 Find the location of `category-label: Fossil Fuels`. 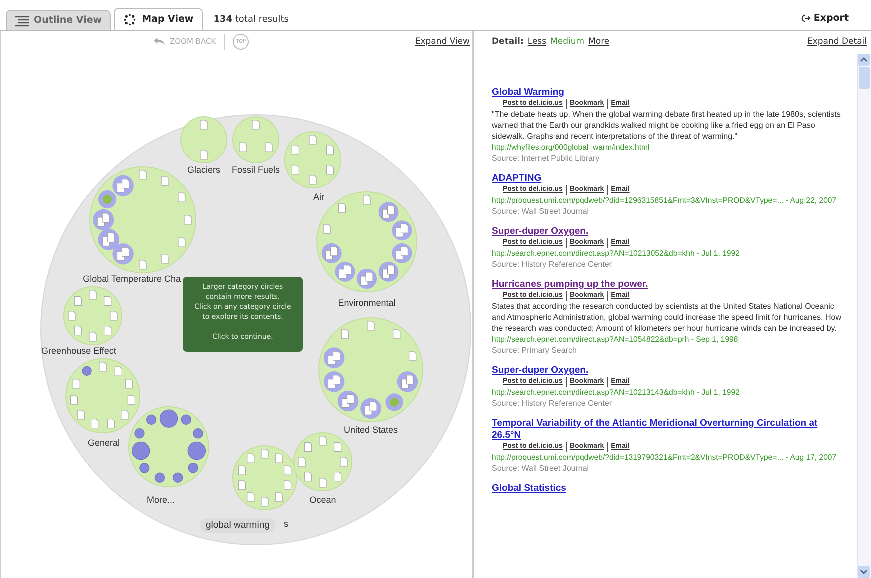

category-label: Fossil Fuels is located at coordinates (256, 170).